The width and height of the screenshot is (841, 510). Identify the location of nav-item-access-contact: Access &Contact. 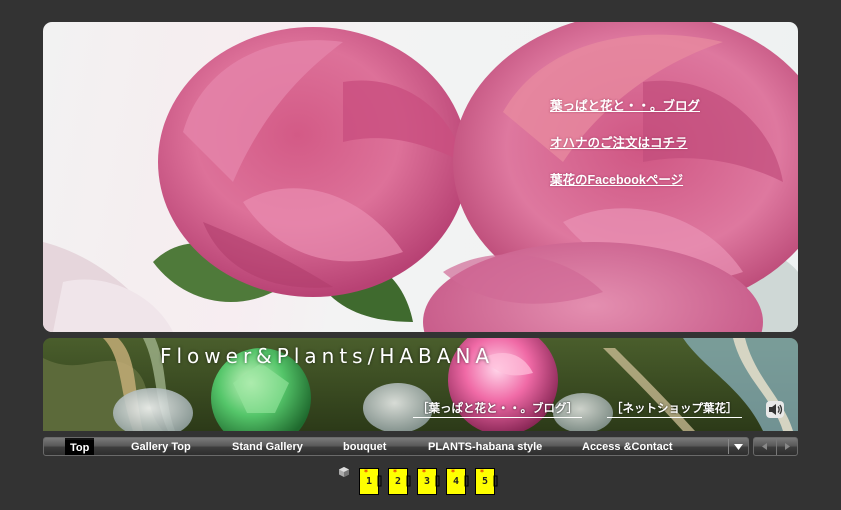
(627, 446).